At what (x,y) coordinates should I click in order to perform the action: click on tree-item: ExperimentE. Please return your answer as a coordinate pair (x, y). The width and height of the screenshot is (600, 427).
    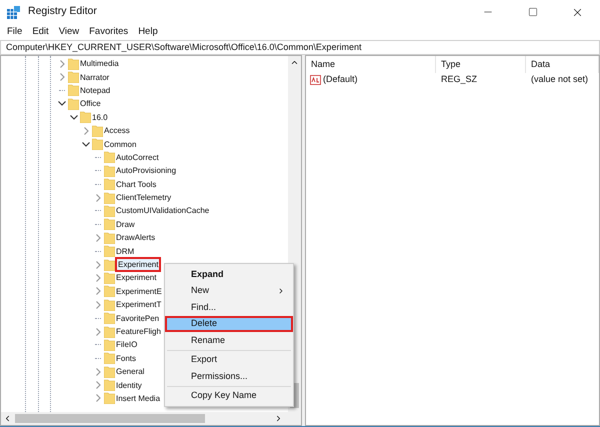
    Looking at the image, I should click on (139, 291).